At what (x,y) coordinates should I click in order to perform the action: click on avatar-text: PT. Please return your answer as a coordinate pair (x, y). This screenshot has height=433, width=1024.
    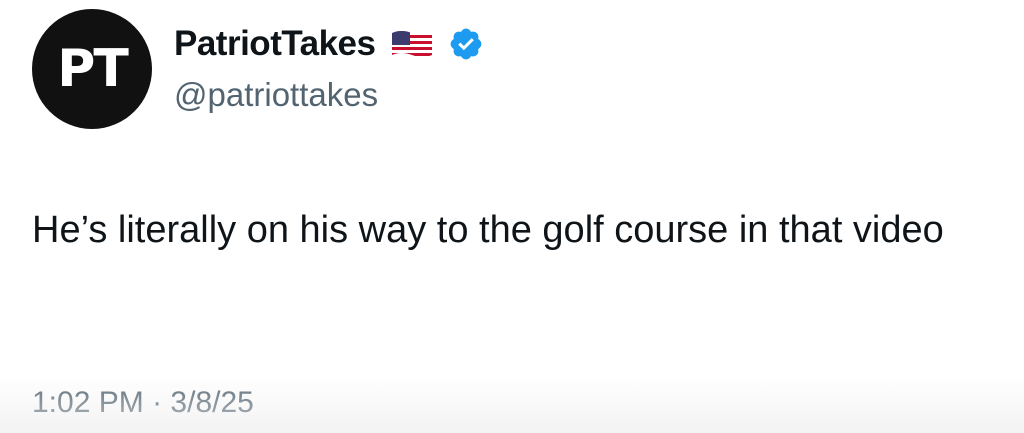
    Looking at the image, I should click on (93, 69).